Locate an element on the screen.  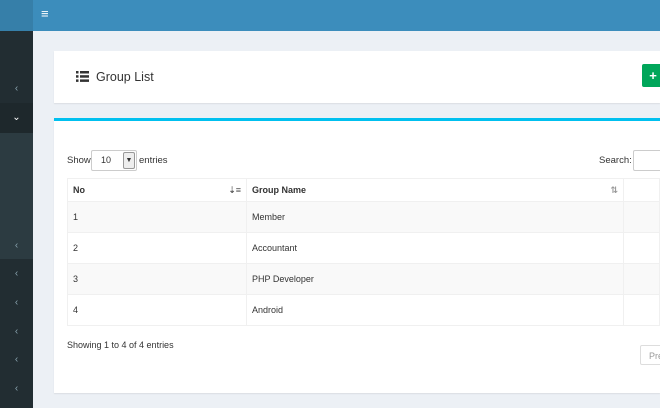
page-header-box: Group List + is located at coordinates (357, 77).